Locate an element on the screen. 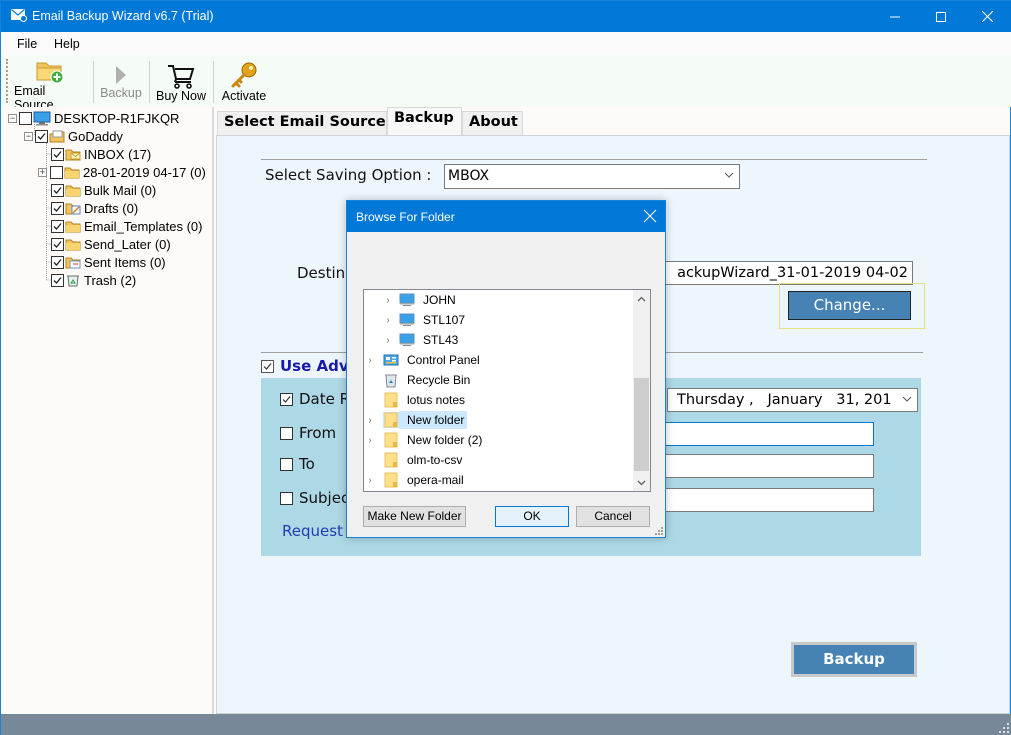  tree-node-label: 28-01-2019 04-17 (0) is located at coordinates (144, 172).